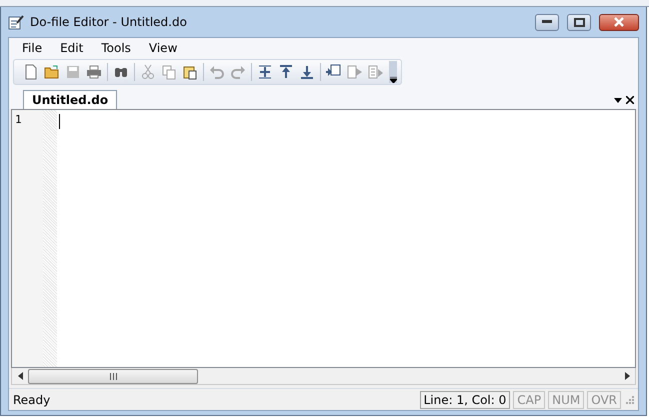 This screenshot has height=417, width=649. Describe the element at coordinates (59, 121) in the screenshot. I see `text-cursor` at that location.